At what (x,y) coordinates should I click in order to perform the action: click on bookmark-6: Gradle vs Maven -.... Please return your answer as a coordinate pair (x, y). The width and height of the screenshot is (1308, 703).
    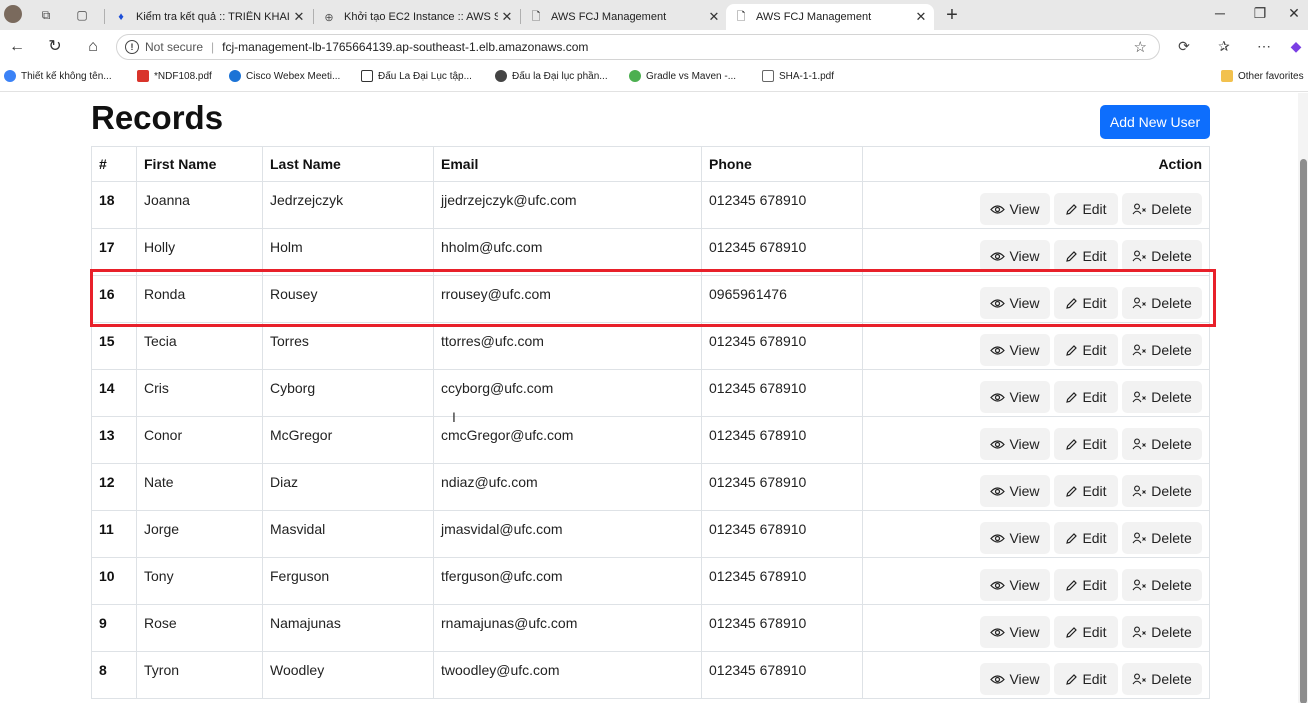
    Looking at the image, I should click on (682, 76).